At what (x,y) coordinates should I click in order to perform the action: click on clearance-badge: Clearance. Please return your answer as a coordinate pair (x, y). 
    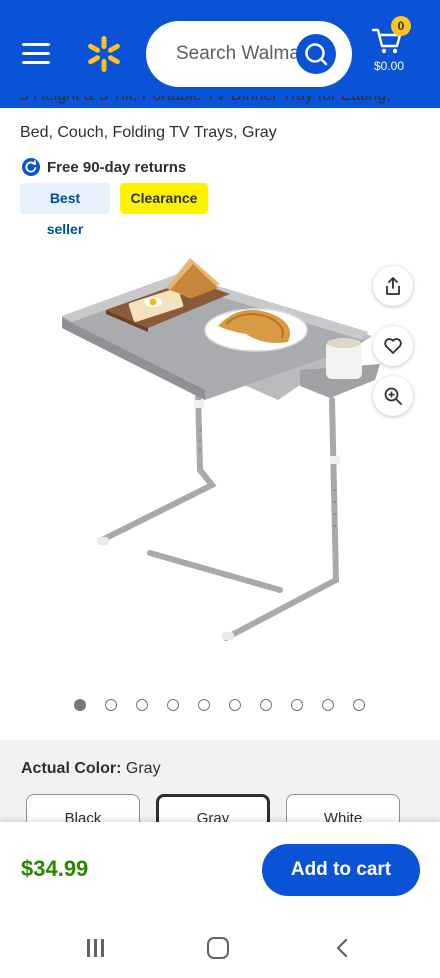
    Looking at the image, I should click on (164, 198).